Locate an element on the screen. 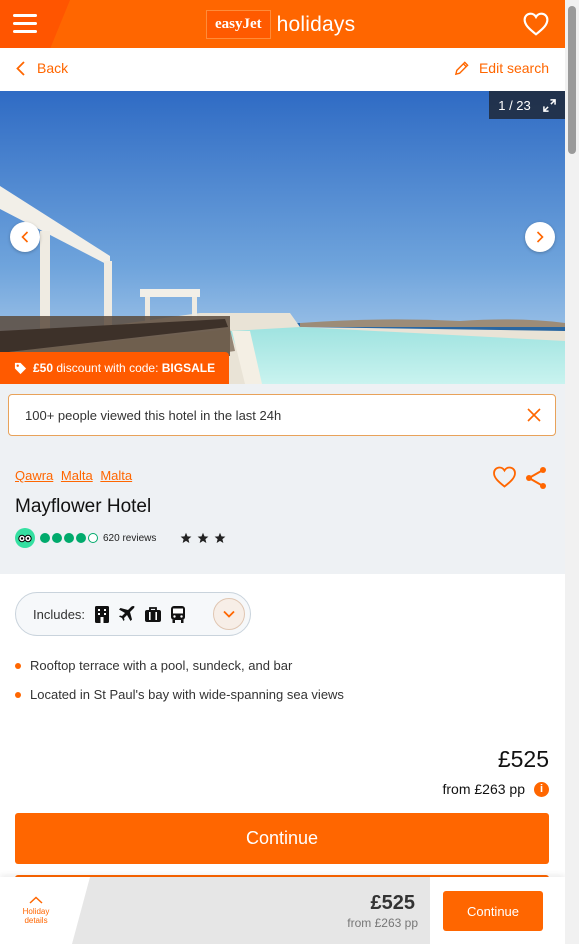 This screenshot has width=579, height=944. tag-icon is located at coordinates (20, 368).